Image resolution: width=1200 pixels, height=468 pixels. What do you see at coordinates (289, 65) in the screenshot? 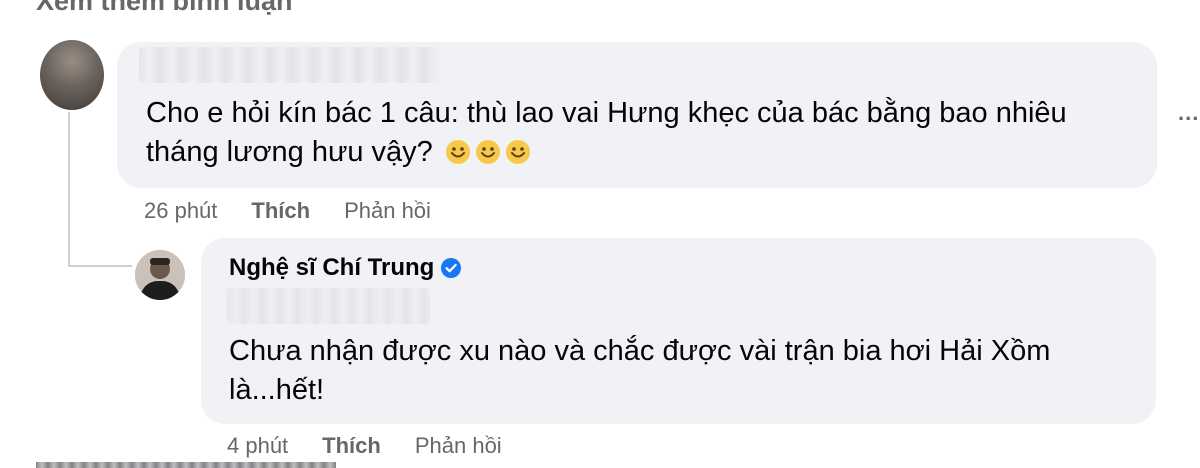
I see `commenter-name-blurred` at bounding box center [289, 65].